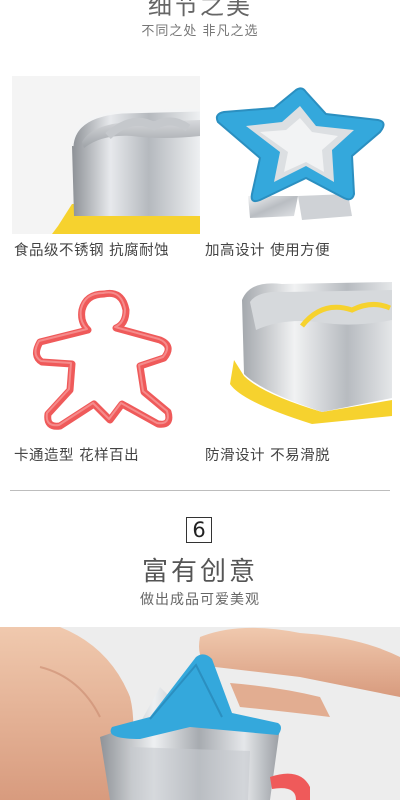  I want to click on section-subtitle: 不同之处 非凡之选, so click(200, 31).